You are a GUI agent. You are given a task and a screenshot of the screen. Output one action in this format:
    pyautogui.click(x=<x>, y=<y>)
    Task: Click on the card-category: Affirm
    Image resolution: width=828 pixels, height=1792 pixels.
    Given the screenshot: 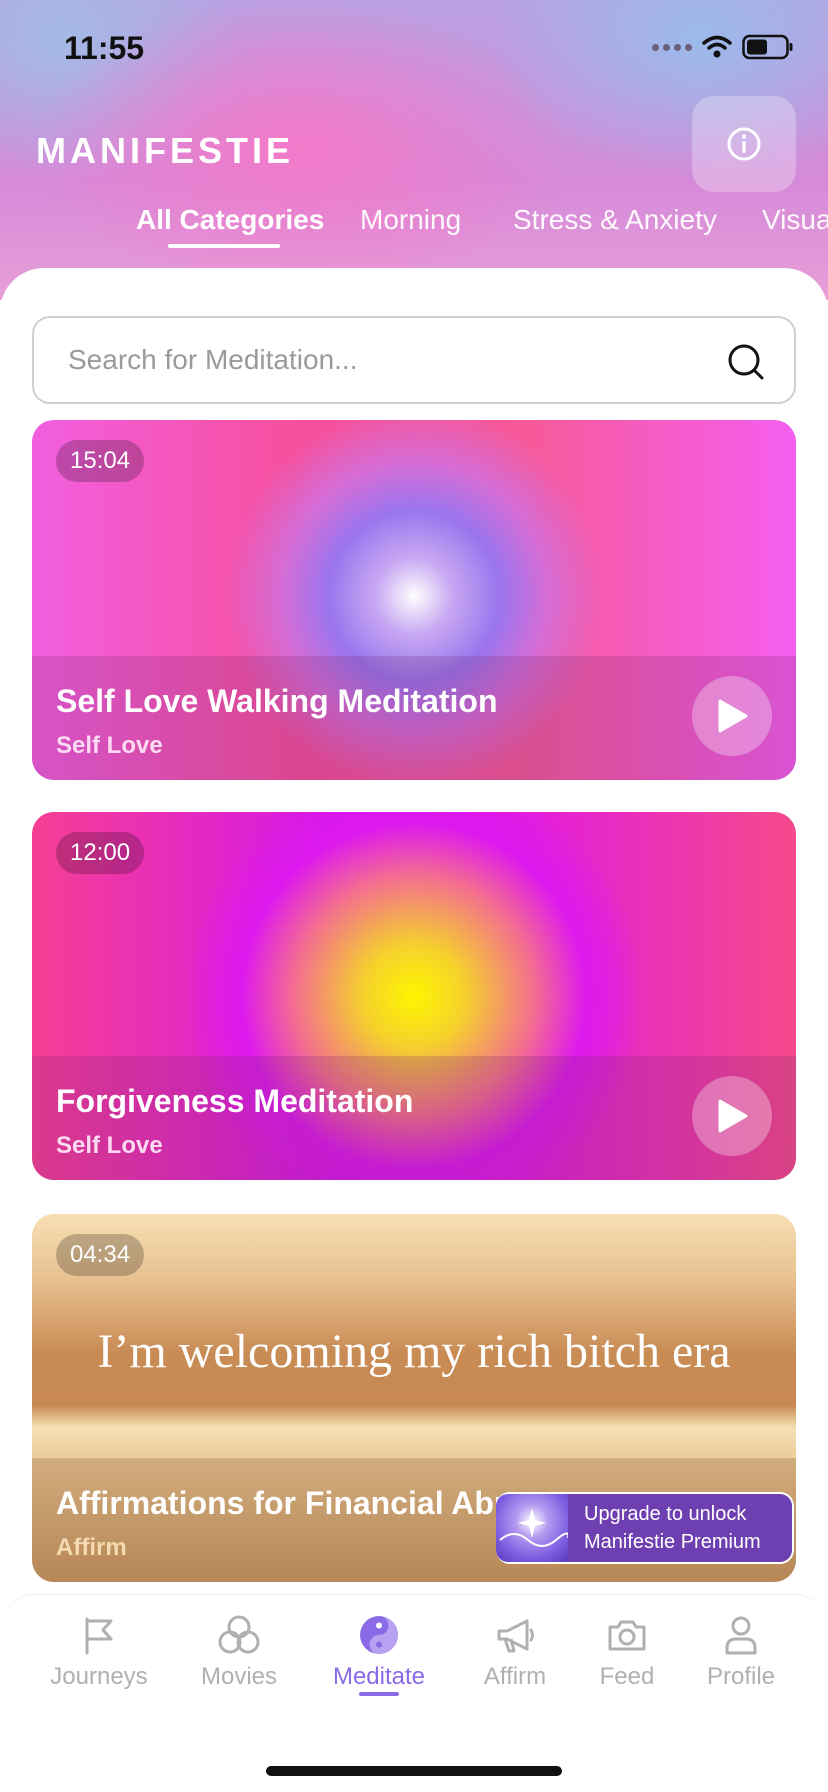 What is the action you would take?
    pyautogui.click(x=91, y=1547)
    